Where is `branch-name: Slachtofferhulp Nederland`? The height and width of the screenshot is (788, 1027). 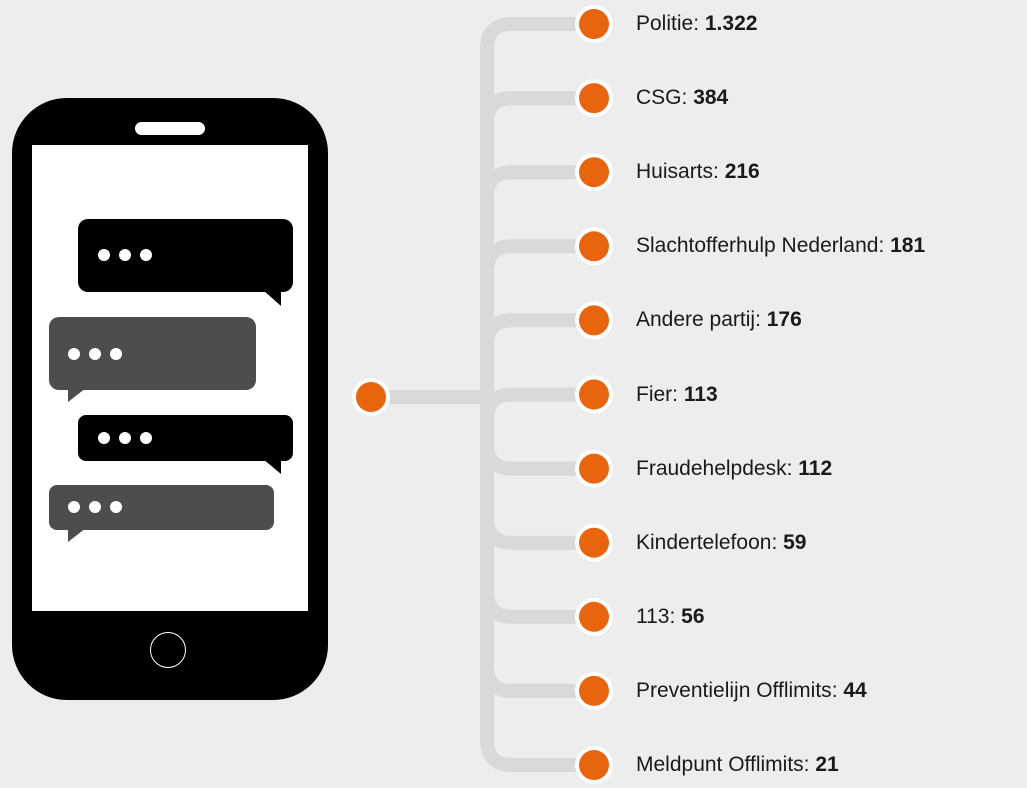 branch-name: Slachtofferhulp Nederland is located at coordinates (757, 246).